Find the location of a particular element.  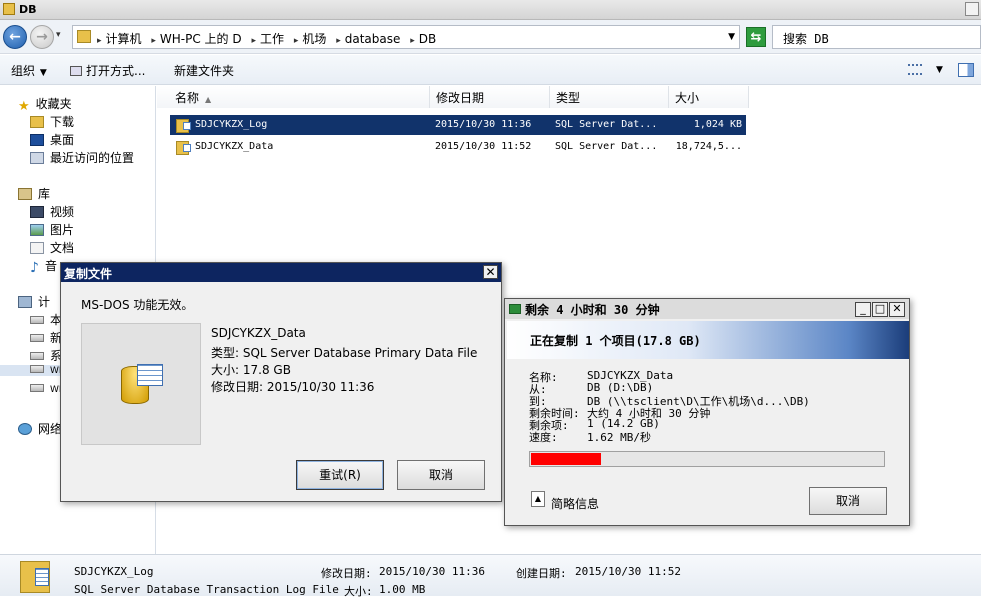

file-preview is located at coordinates (141, 384).